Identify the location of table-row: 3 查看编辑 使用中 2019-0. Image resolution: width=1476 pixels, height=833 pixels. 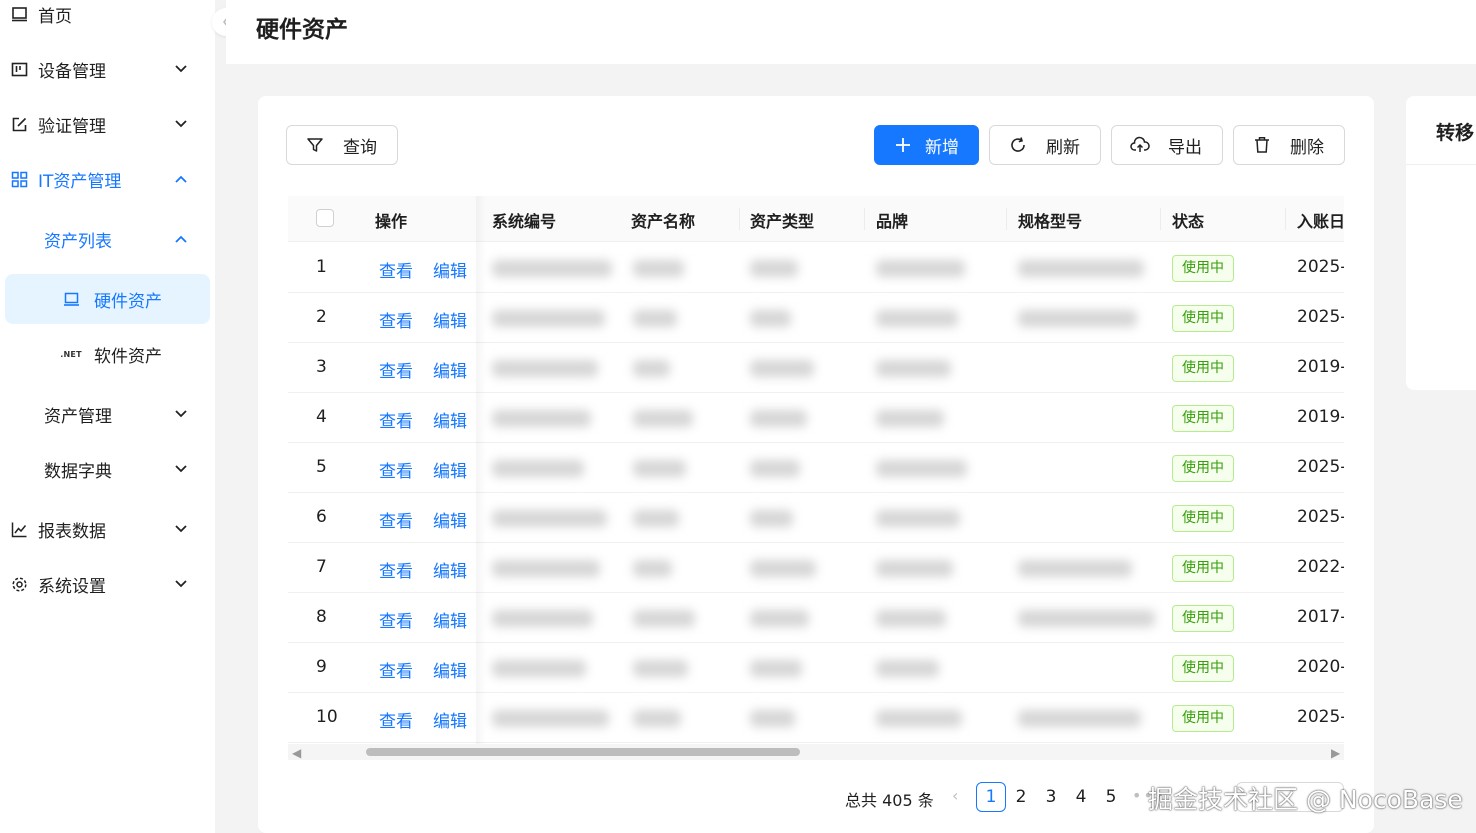
(816, 368).